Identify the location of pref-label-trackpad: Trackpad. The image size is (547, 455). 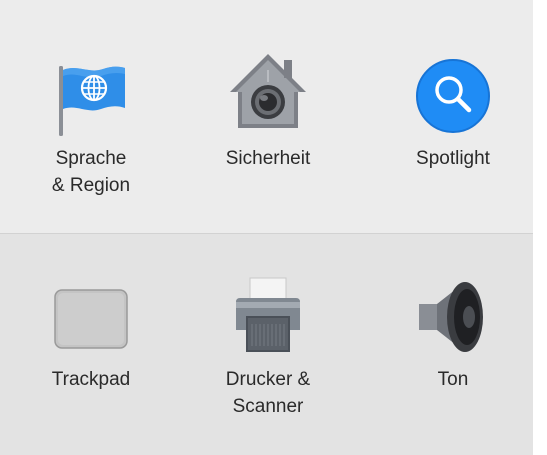
(91, 379).